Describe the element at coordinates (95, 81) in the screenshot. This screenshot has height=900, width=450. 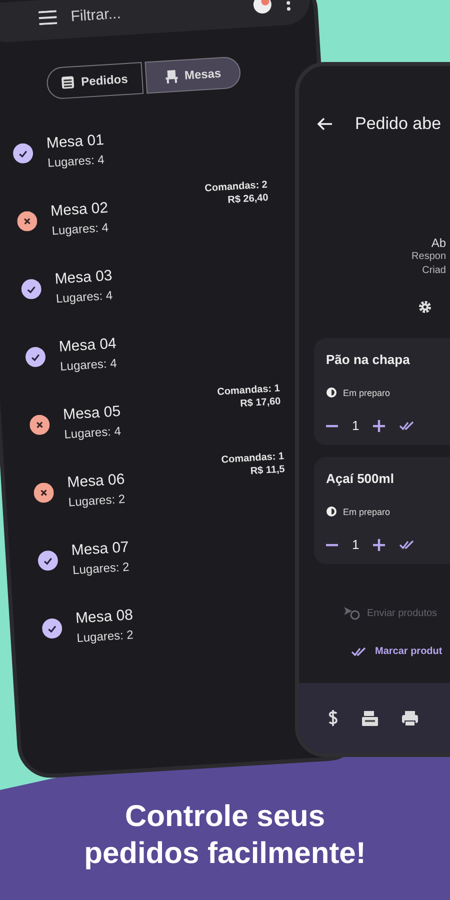
I see `segment-tab: Pedidos` at that location.